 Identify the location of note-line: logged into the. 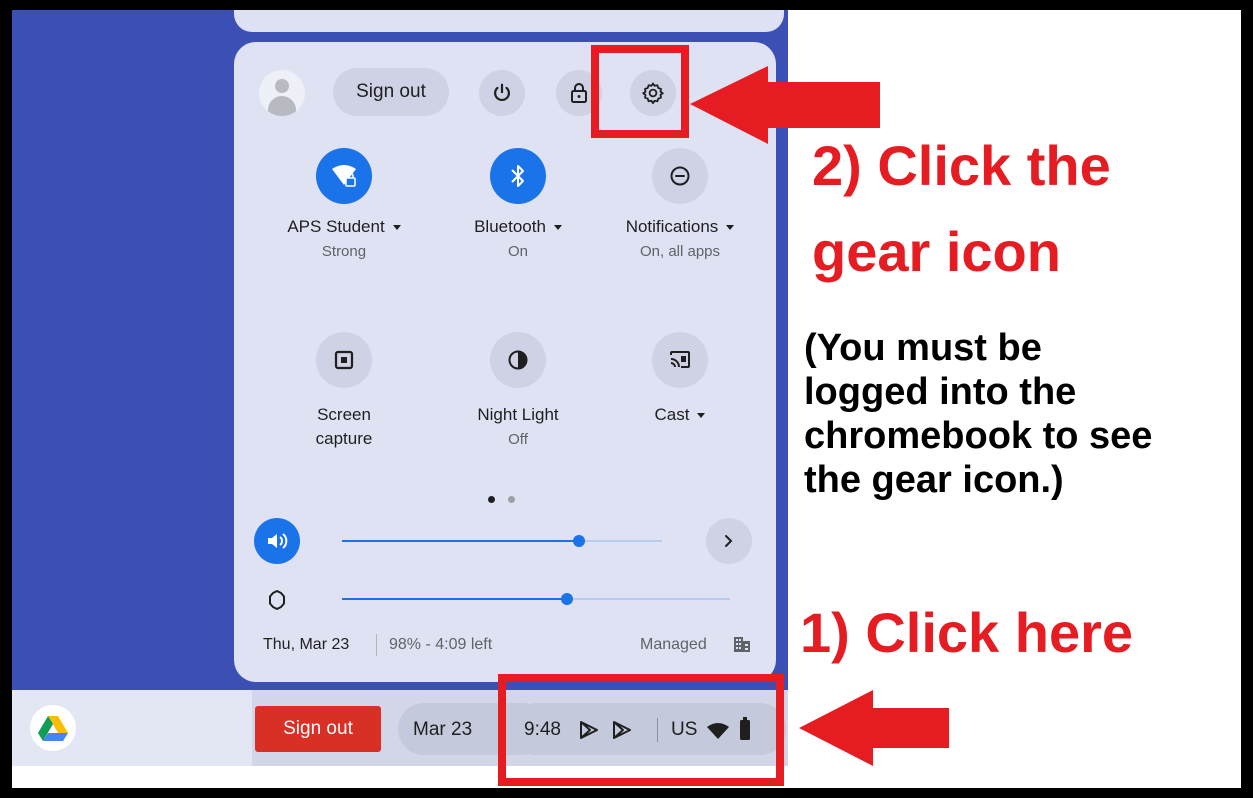
(940, 392).